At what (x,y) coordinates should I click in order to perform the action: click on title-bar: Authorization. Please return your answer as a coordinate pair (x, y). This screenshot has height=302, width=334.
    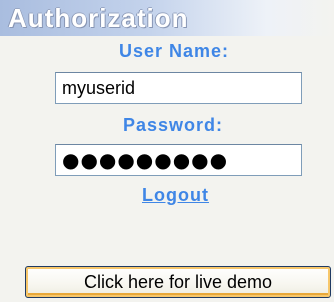
    Looking at the image, I should click on (167, 18).